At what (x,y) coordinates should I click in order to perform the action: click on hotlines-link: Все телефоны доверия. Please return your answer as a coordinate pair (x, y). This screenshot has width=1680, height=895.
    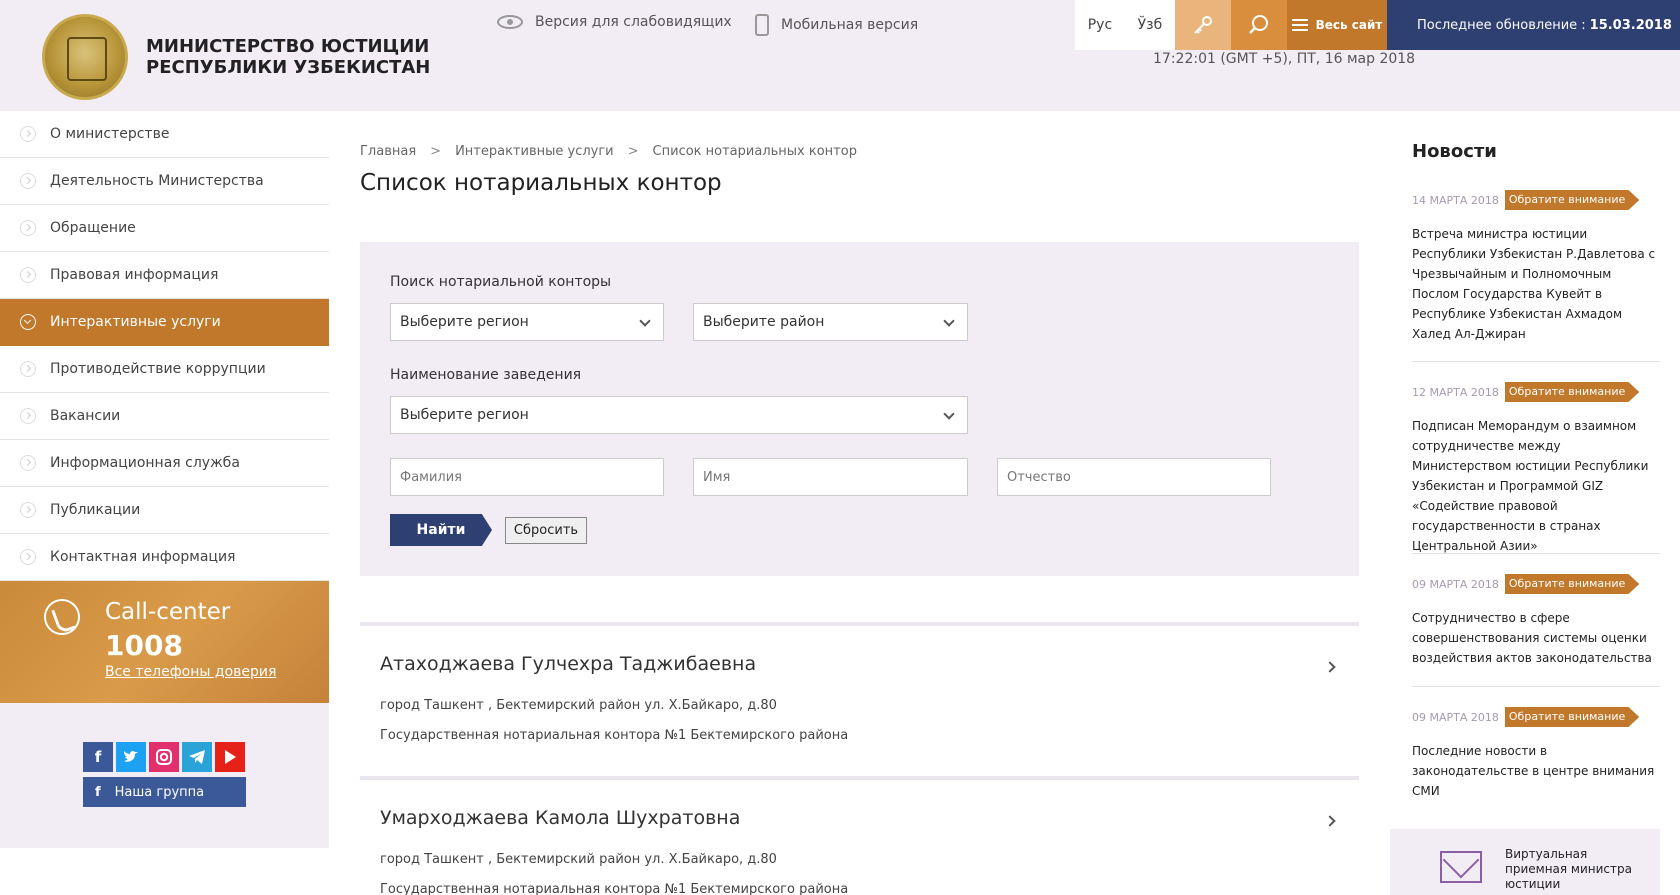
    Looking at the image, I should click on (190, 672).